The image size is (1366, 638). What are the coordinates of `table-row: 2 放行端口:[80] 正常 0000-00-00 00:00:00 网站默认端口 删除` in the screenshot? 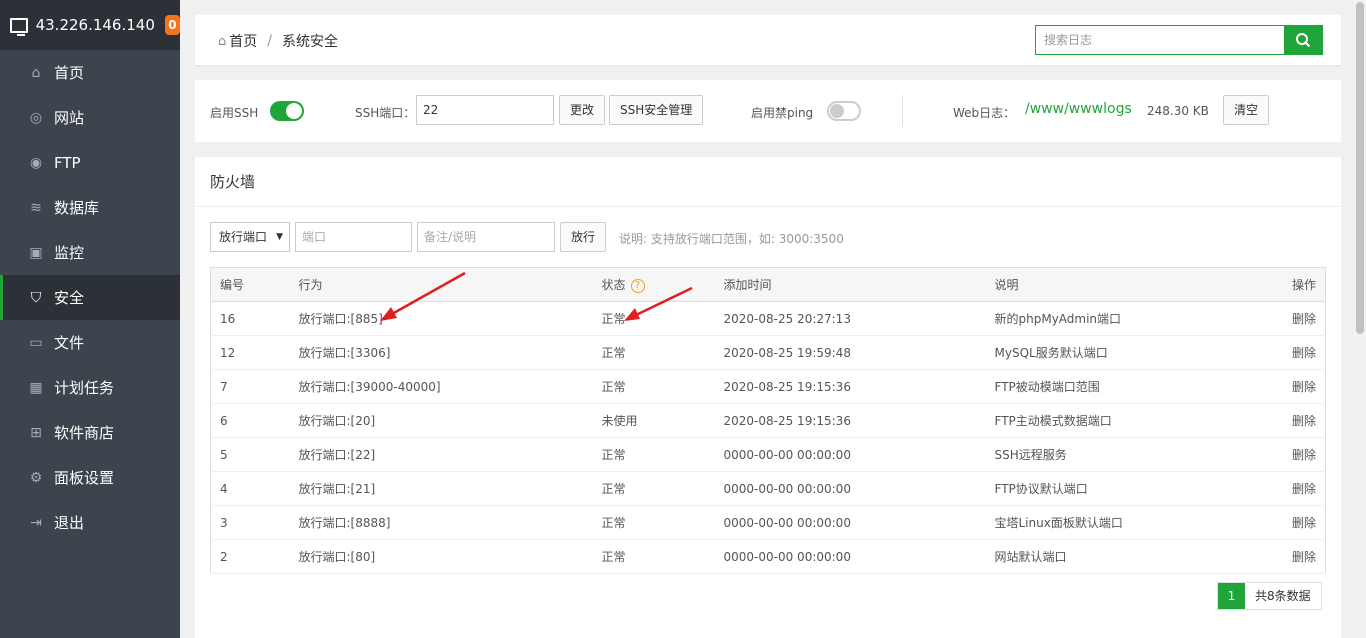 It's located at (768, 556).